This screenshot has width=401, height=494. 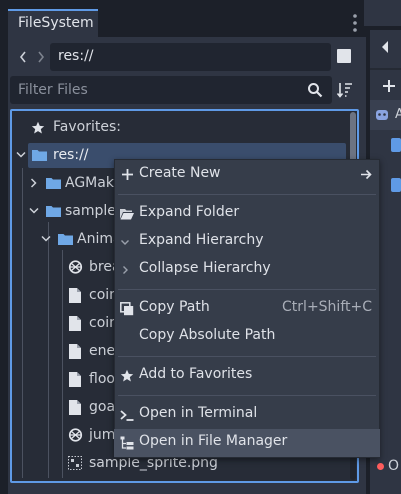 I want to click on arrow-right-icon, so click(x=366, y=174).